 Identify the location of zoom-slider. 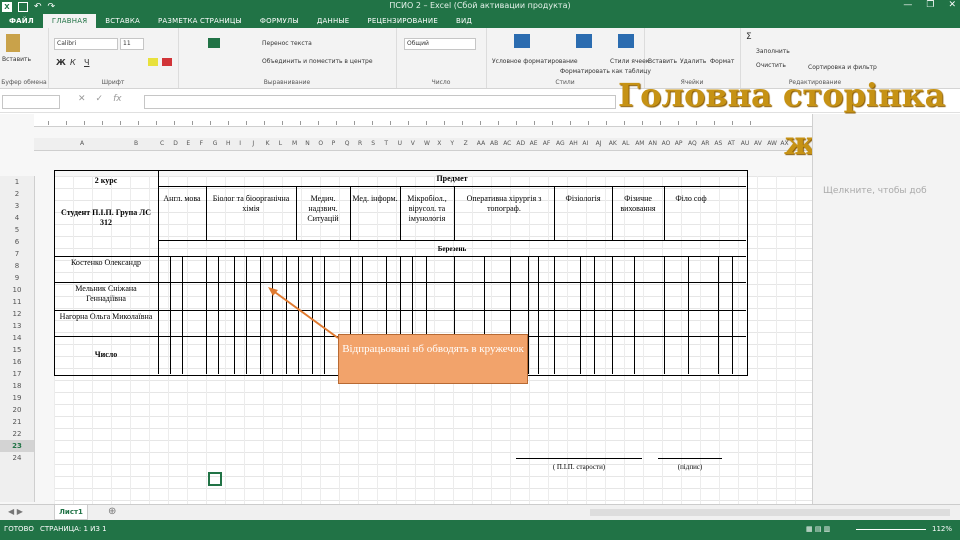
(891, 529).